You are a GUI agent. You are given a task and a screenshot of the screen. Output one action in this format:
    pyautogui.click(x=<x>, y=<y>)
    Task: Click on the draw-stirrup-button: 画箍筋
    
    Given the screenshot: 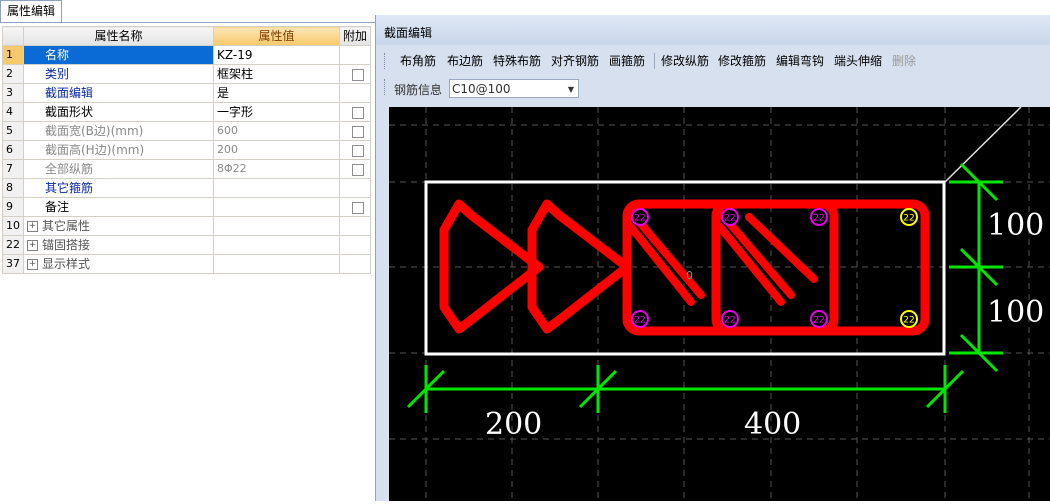 What is the action you would take?
    pyautogui.click(x=627, y=61)
    